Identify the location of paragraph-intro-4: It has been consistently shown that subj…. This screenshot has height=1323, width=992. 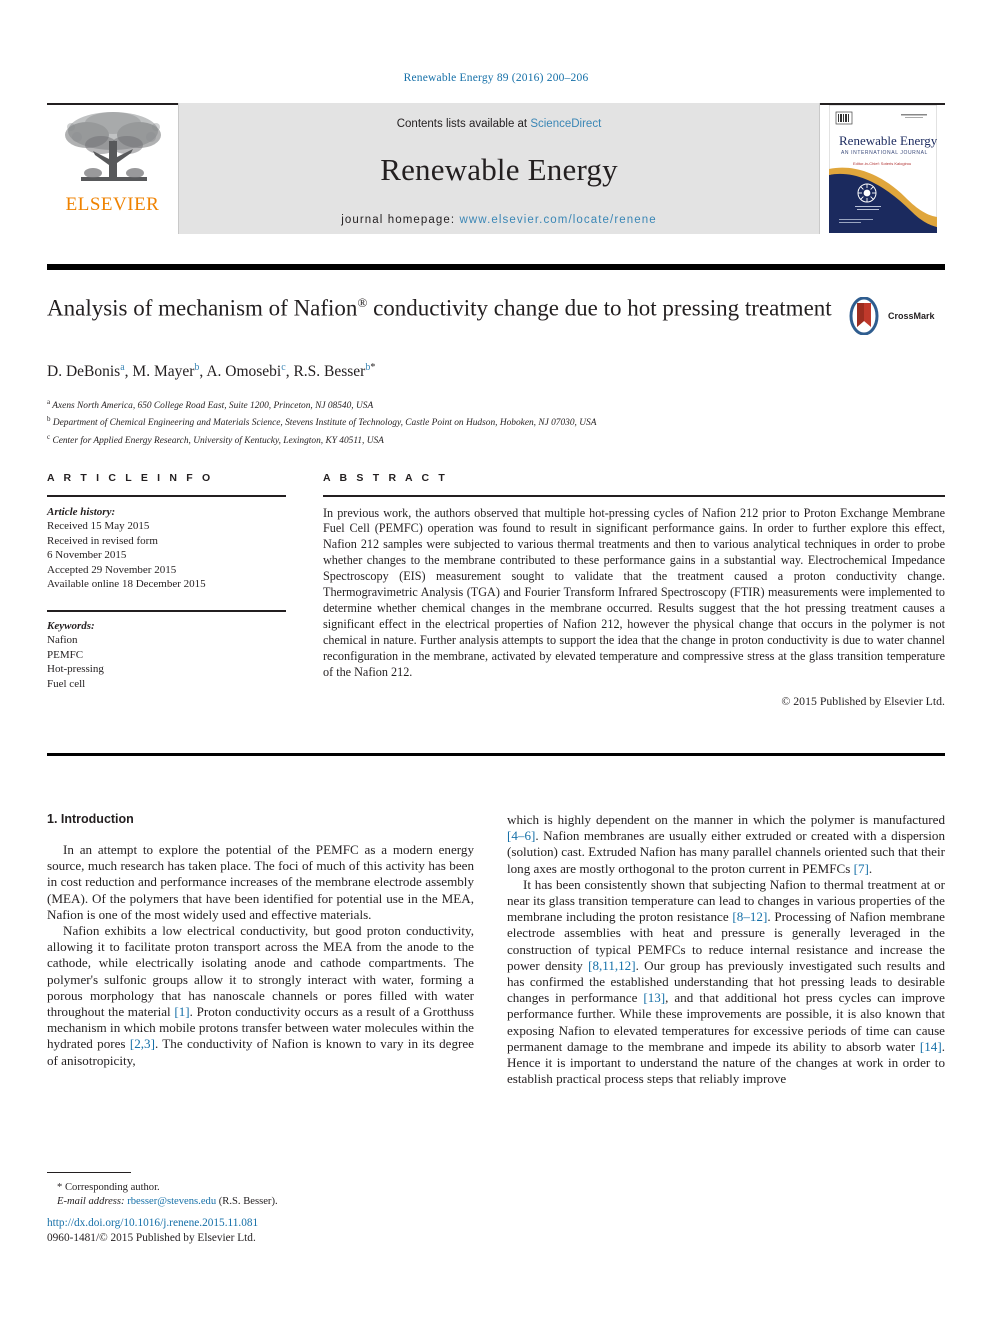
(726, 981).